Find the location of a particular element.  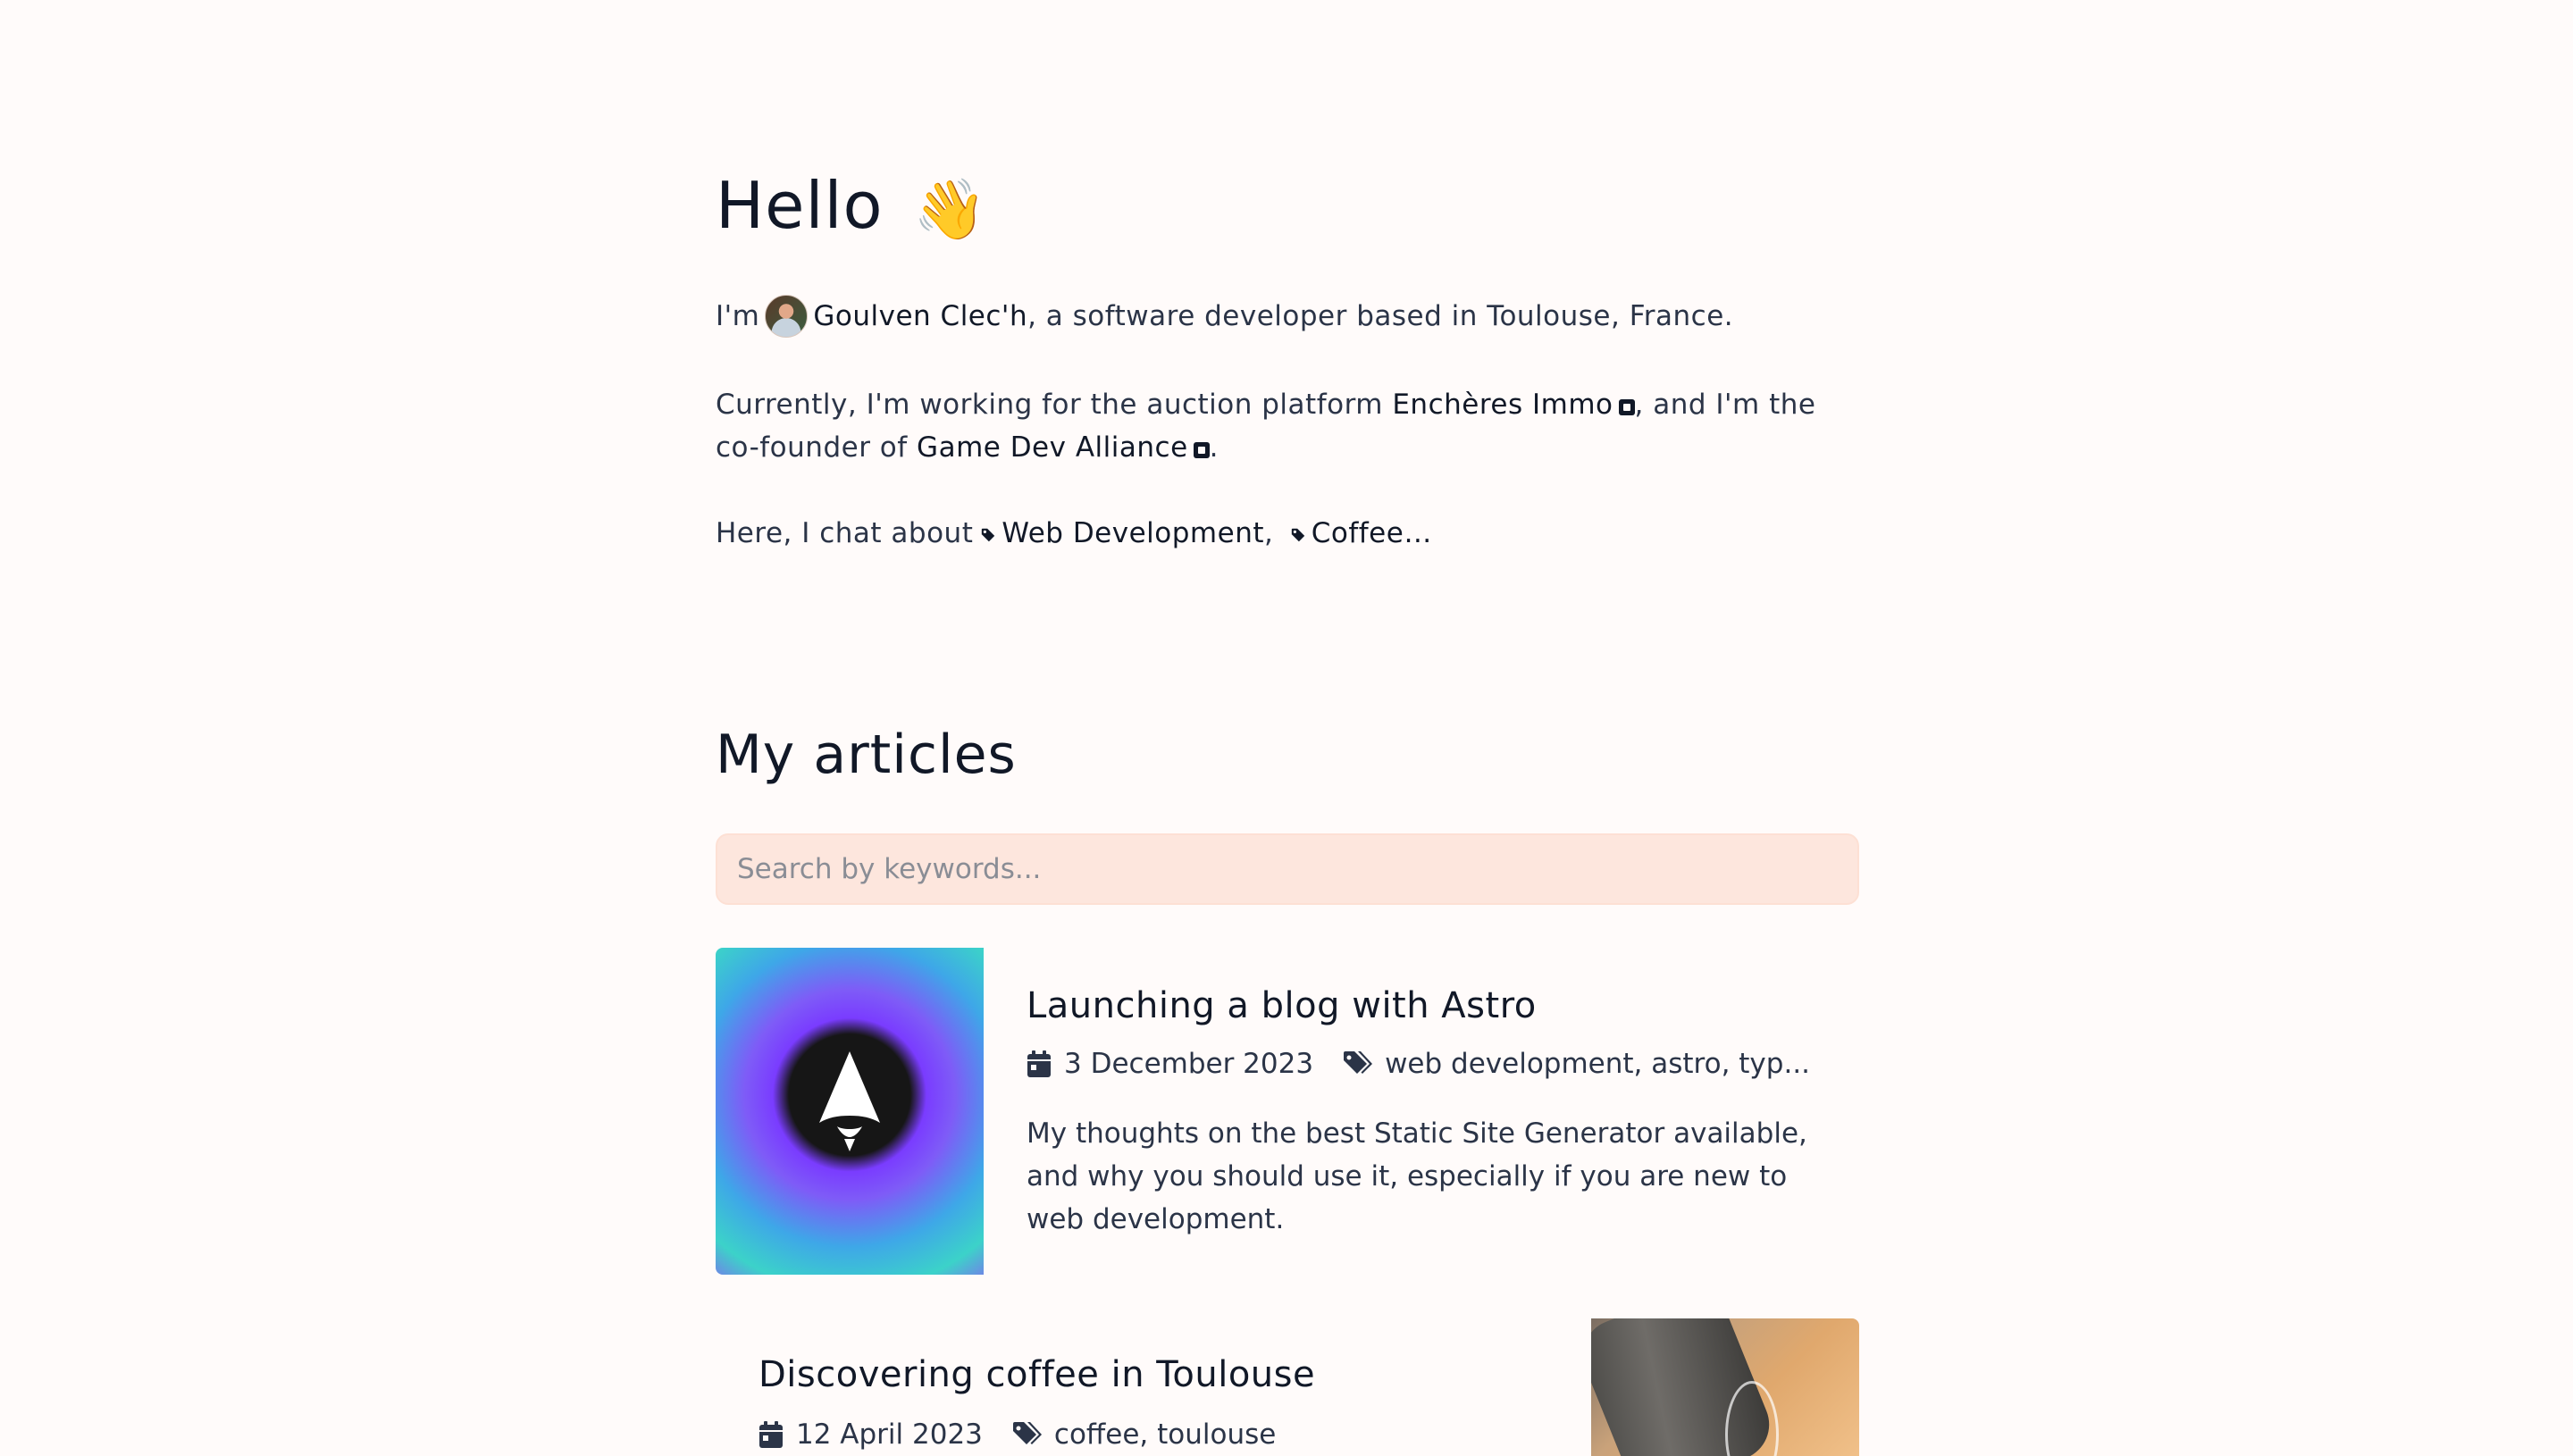

topic-label: Coffee is located at coordinates (1357, 533).